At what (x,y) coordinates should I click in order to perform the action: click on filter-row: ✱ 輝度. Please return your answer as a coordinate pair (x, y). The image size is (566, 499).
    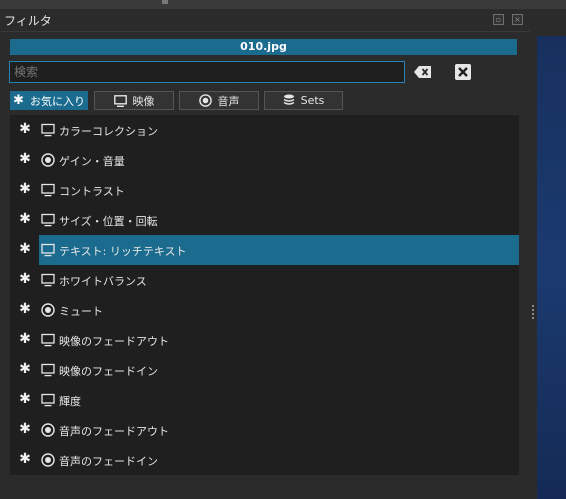
    Looking at the image, I should click on (264, 400).